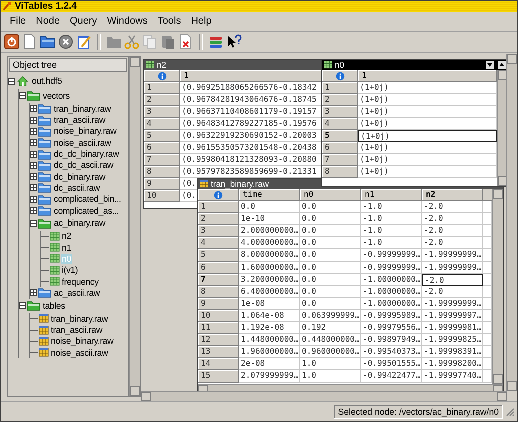 Image resolution: width=518 pixels, height=422 pixels. What do you see at coordinates (48, 42) in the screenshot?
I see `folder-icon` at bounding box center [48, 42].